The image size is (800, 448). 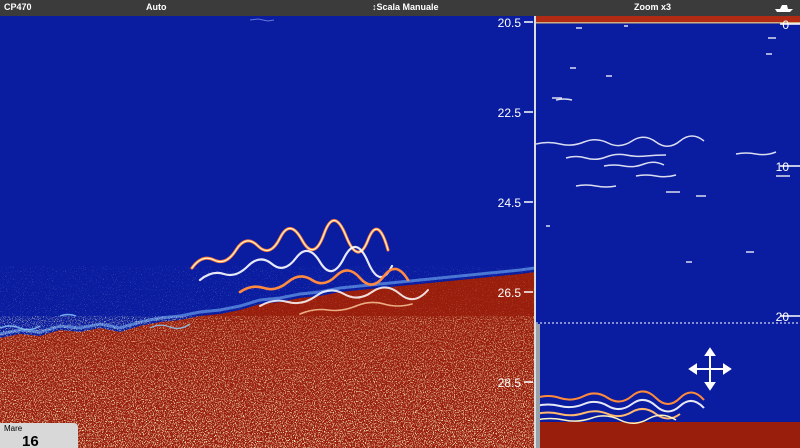 I want to click on model-name: CP470, so click(x=18, y=7).